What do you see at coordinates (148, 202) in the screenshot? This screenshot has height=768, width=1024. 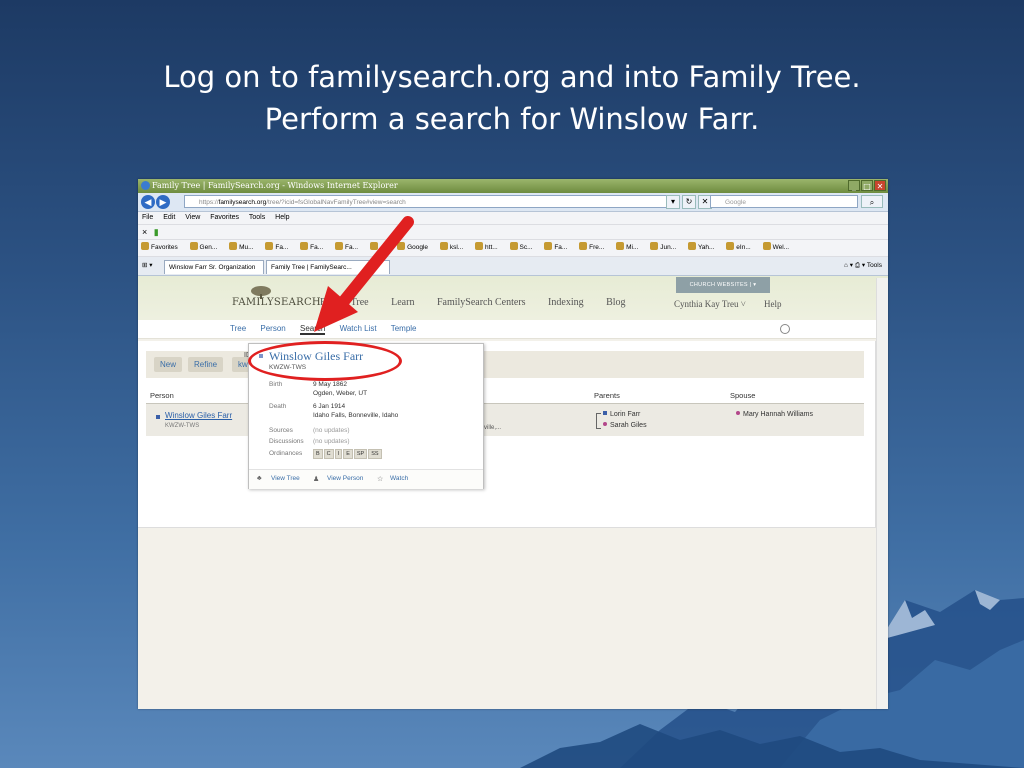 I see `back-icon: ◀` at bounding box center [148, 202].